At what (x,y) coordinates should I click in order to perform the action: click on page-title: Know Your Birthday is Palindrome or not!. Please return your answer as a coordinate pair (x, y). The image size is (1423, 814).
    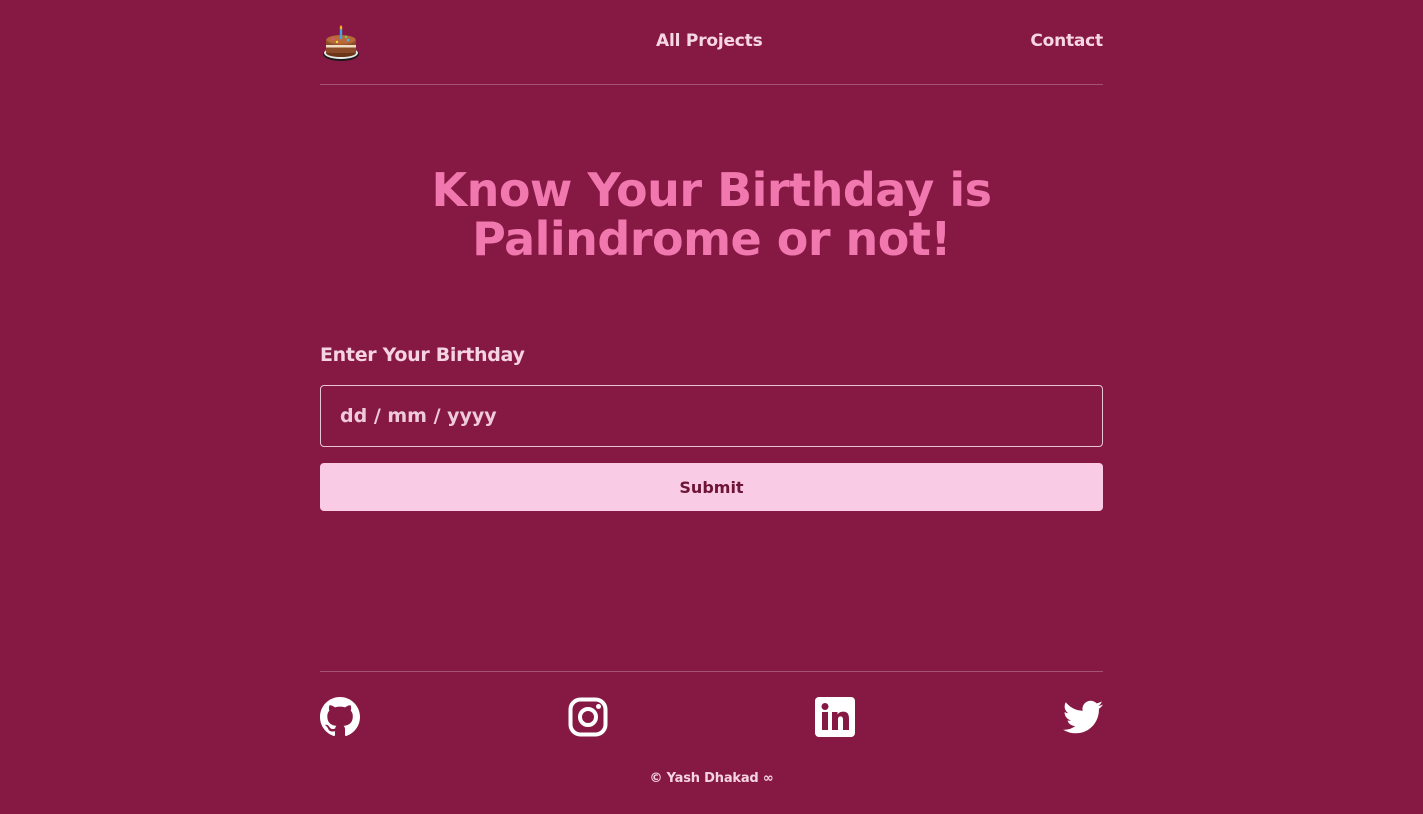
    Looking at the image, I should click on (711, 214).